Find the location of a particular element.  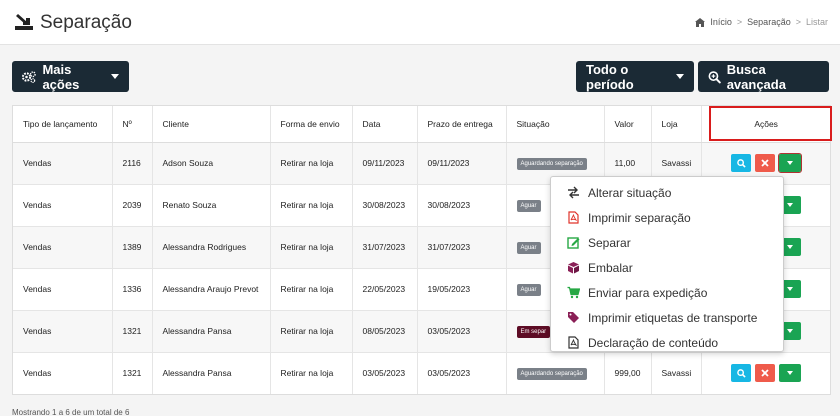

cell-cliente: Renato Souza is located at coordinates (211, 204).